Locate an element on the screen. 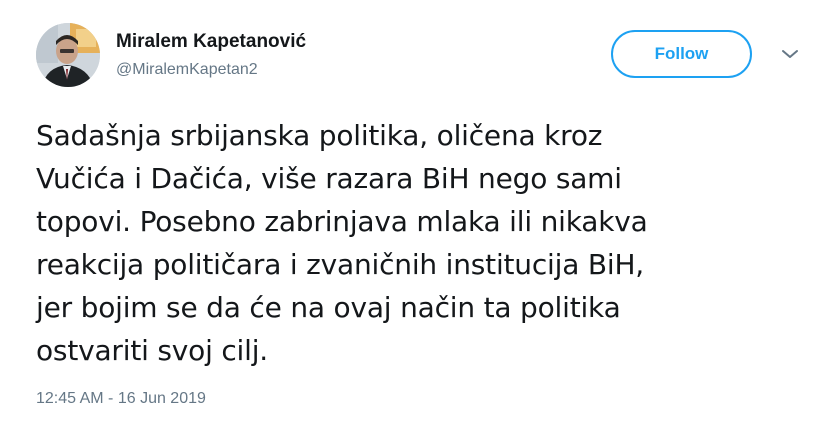  follow-button: Follow is located at coordinates (681, 54).